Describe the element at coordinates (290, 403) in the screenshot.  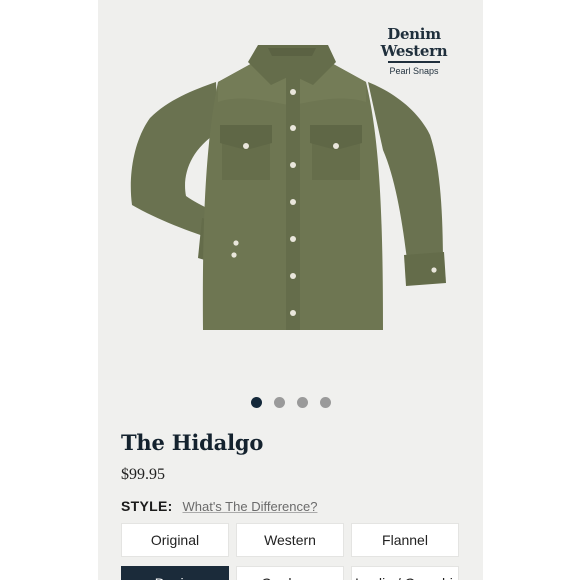
I see `image-carousel-dots` at that location.